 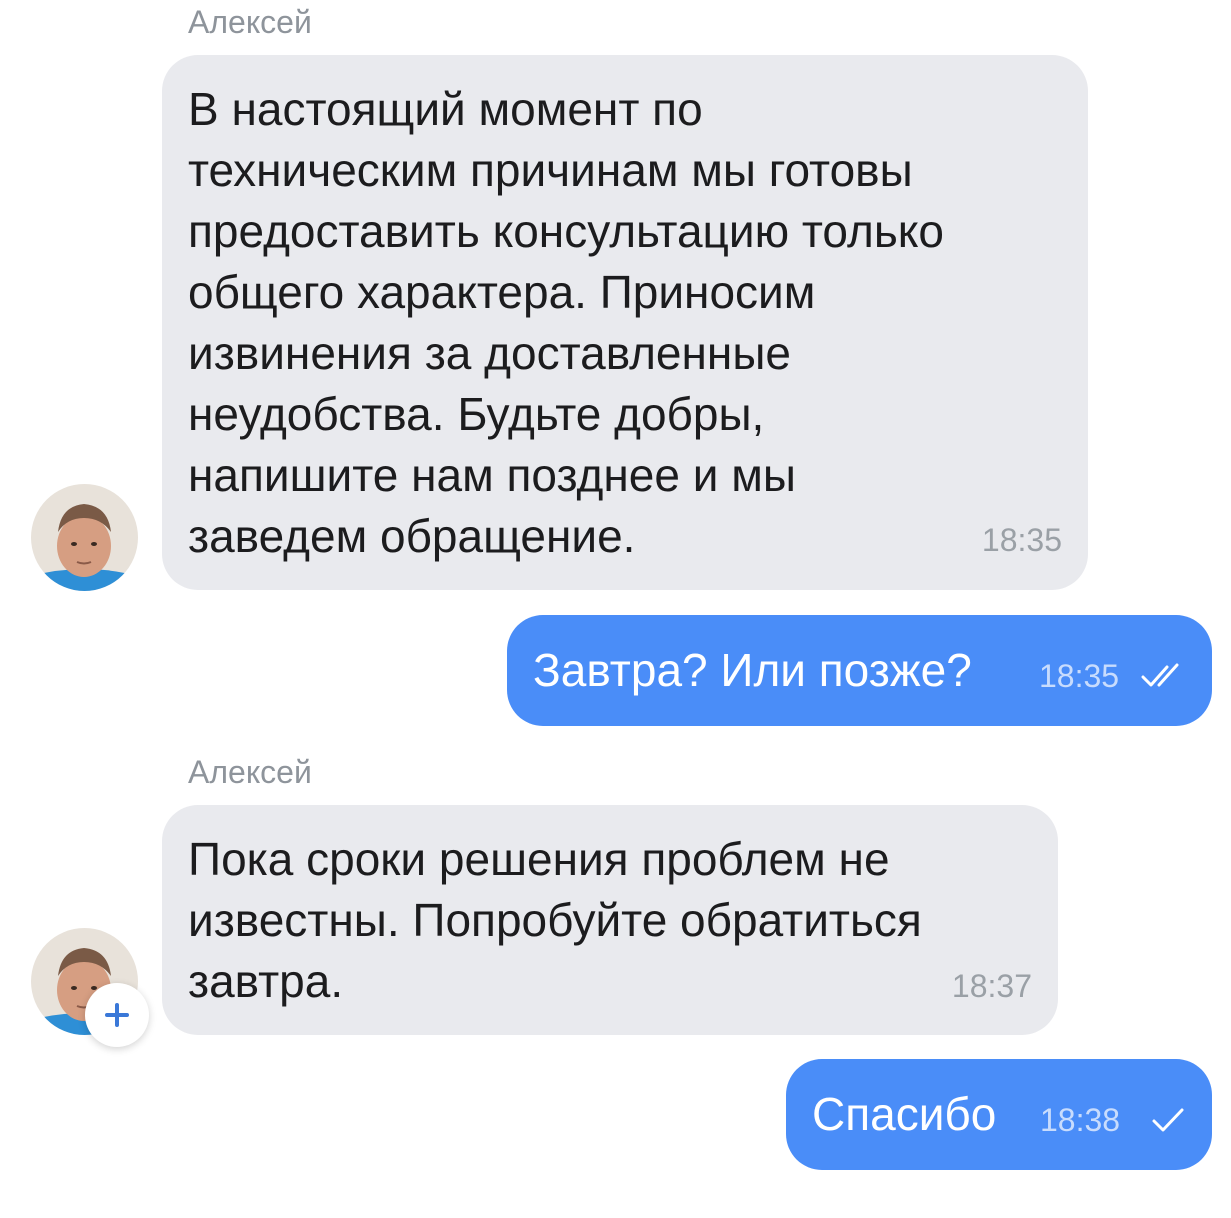 I want to click on message-bubble-outgoing: Завтра? Или позже? 18:35, so click(x=859, y=670).